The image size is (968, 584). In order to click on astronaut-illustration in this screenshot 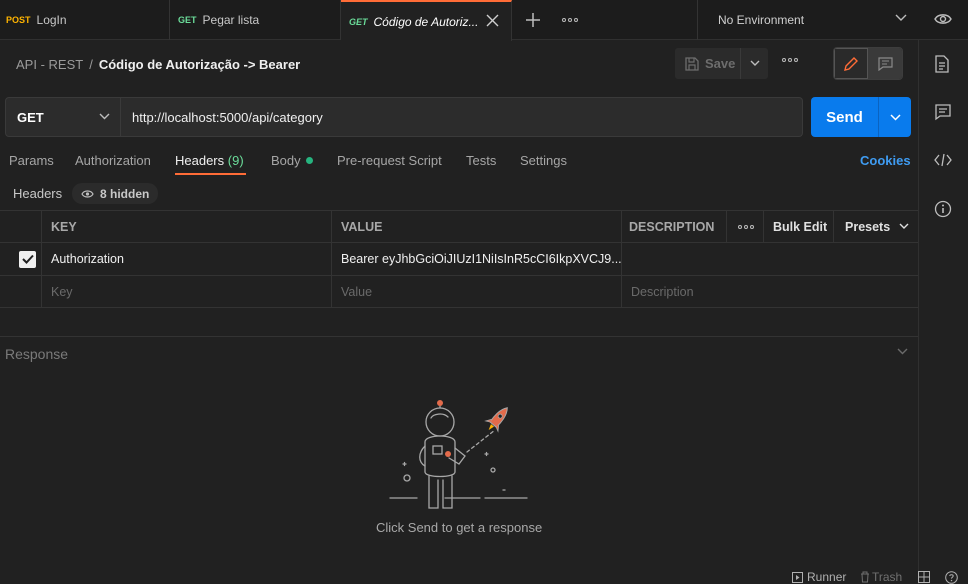, I will do `click(457, 457)`.